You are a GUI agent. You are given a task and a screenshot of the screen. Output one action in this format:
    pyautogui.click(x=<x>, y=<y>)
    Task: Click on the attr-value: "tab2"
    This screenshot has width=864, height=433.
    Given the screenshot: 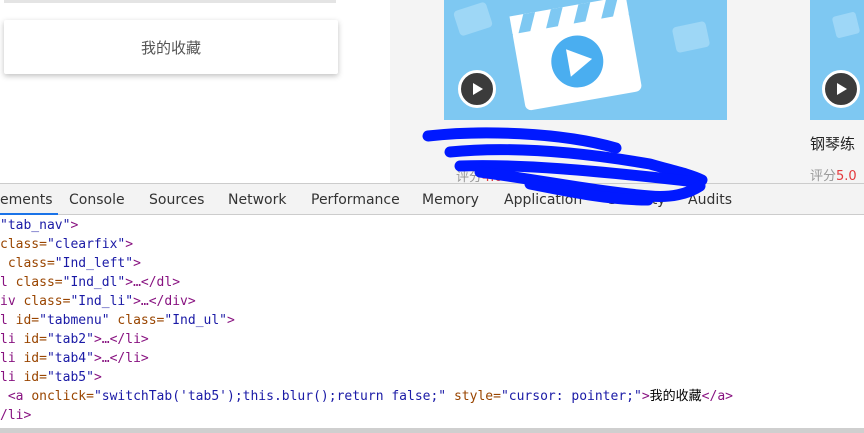 What is the action you would take?
    pyautogui.click(x=70, y=339)
    